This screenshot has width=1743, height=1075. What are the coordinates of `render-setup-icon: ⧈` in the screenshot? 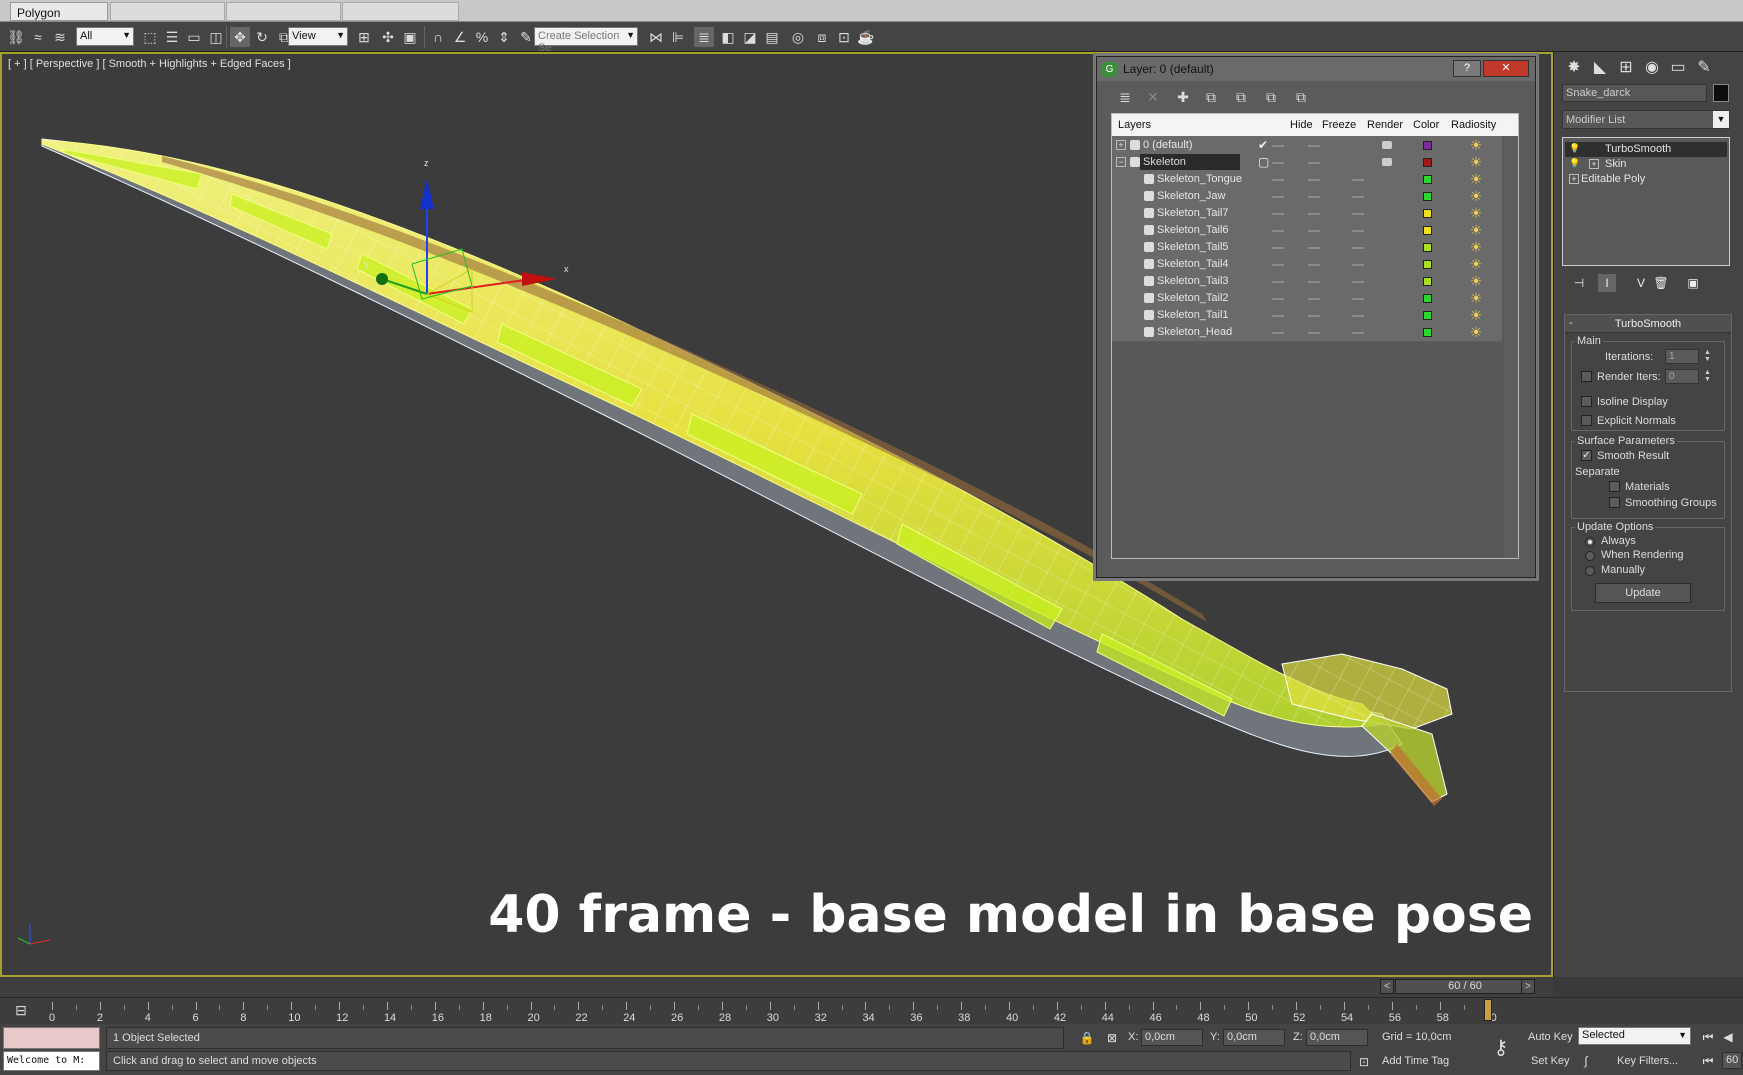 It's located at (822, 37).